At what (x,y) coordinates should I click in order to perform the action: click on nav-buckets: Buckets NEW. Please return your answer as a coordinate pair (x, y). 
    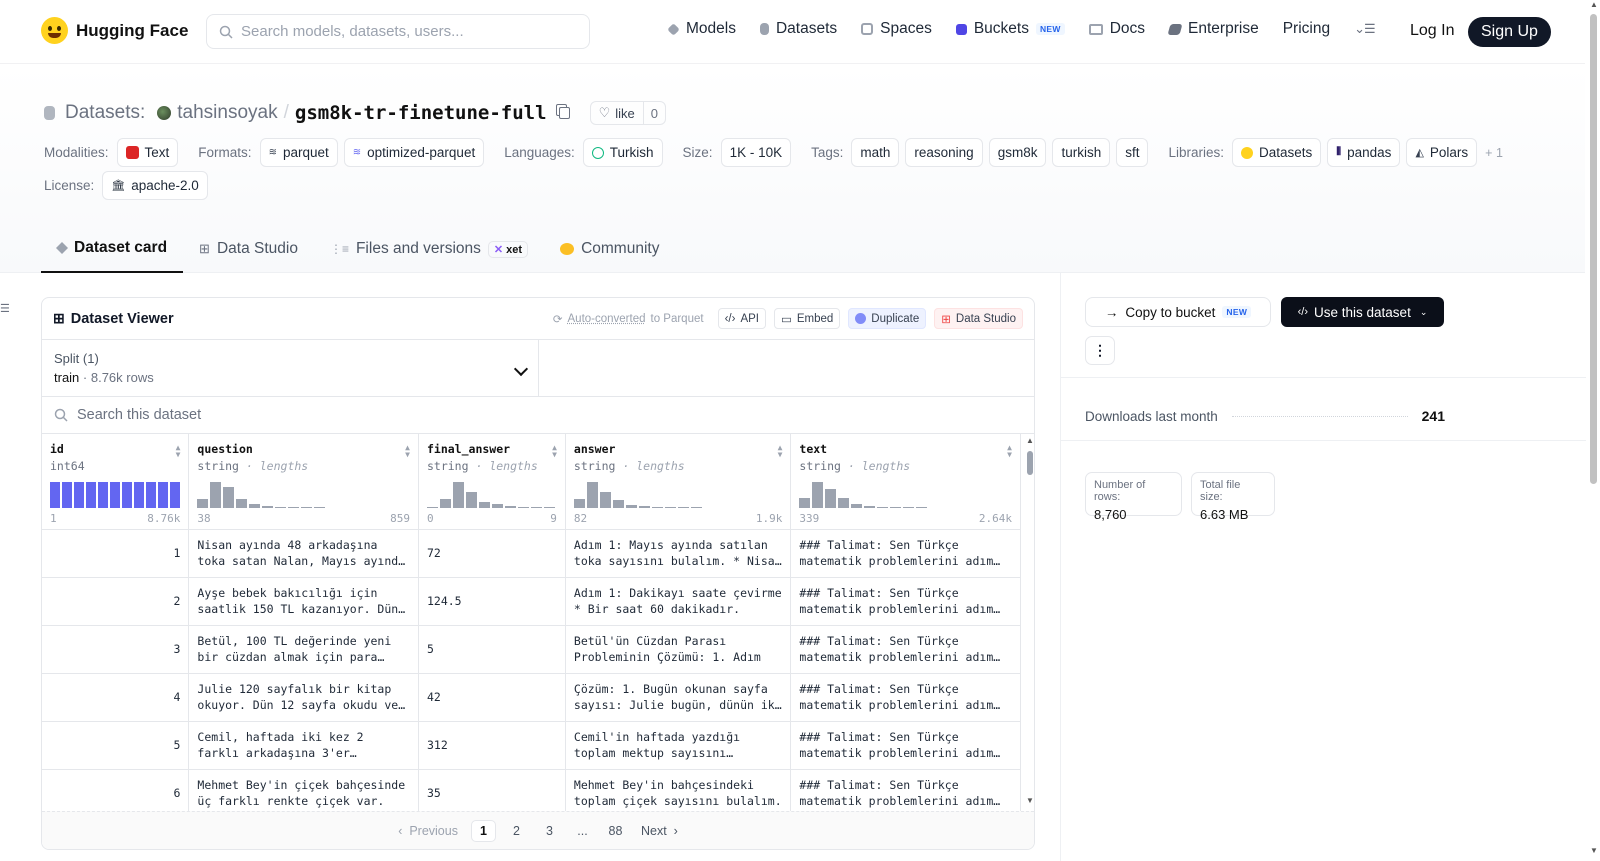
    Looking at the image, I should click on (1010, 29).